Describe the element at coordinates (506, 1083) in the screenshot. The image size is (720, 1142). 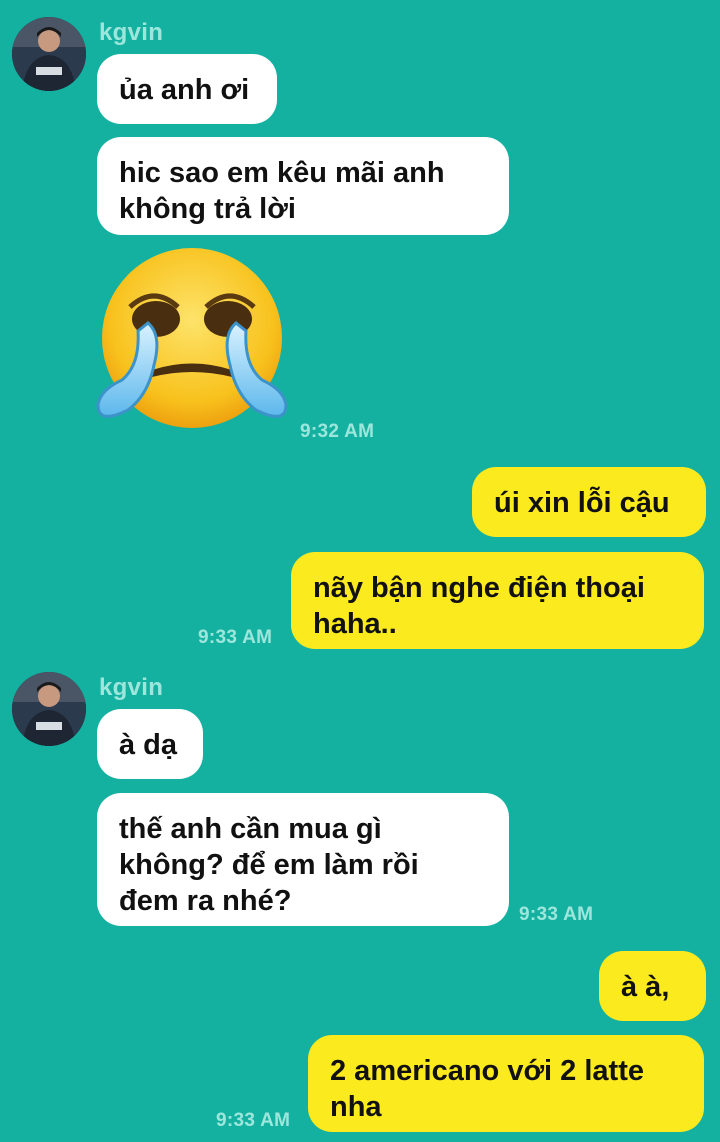
I see `message-bubble: 2 americano với 2 latte nha` at that location.